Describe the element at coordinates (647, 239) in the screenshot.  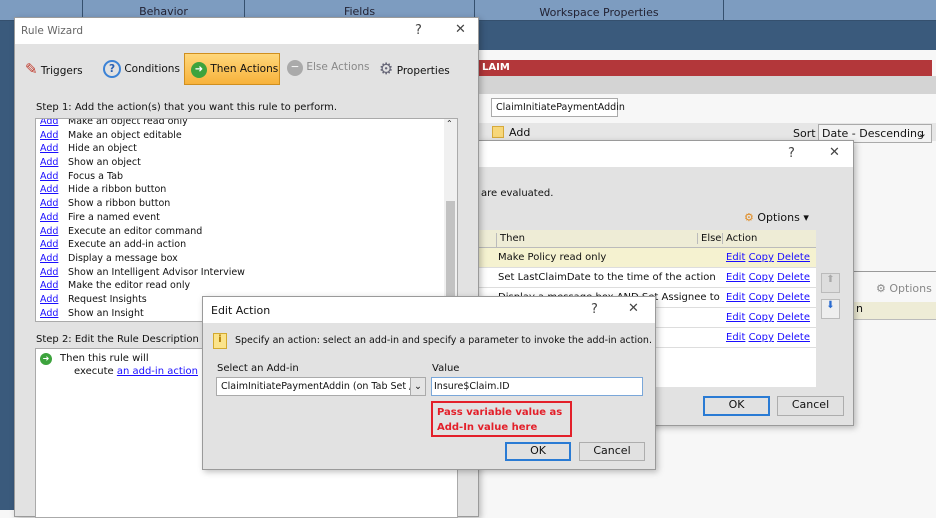
I see `table-header: Then Else Action` at that location.